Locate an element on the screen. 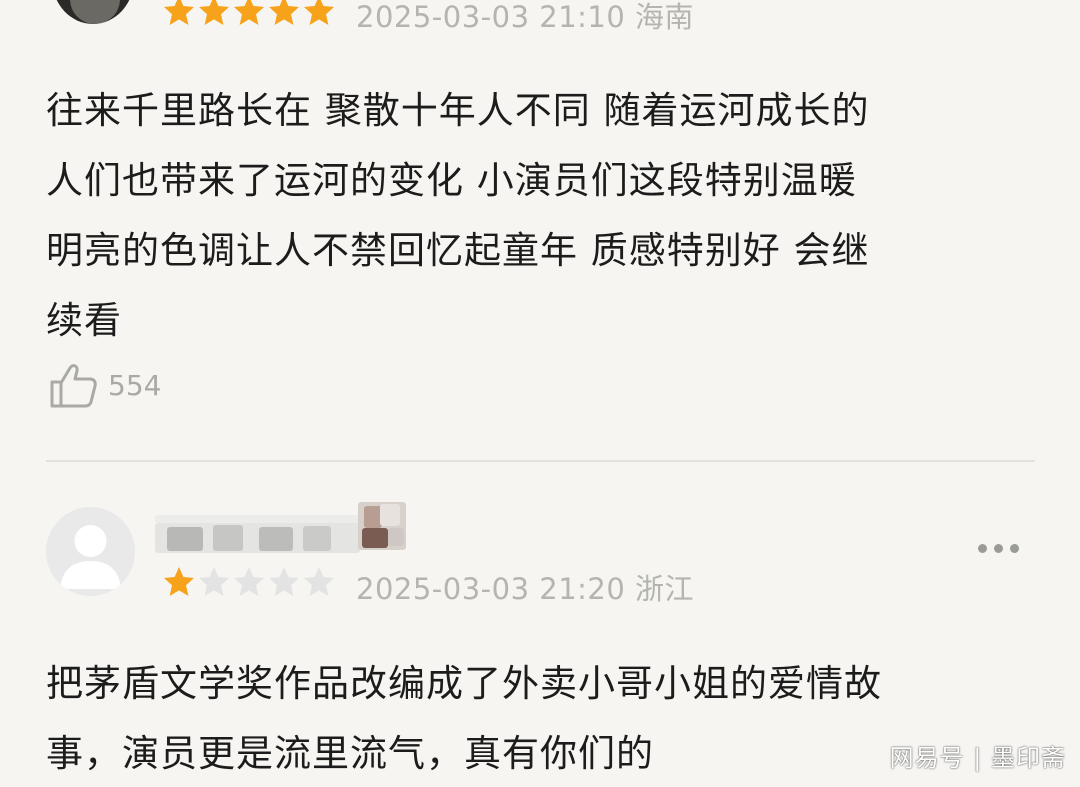  comment-line: 人们也带来了运河的变化 小演员们这段特别温暖 is located at coordinates (451, 180).